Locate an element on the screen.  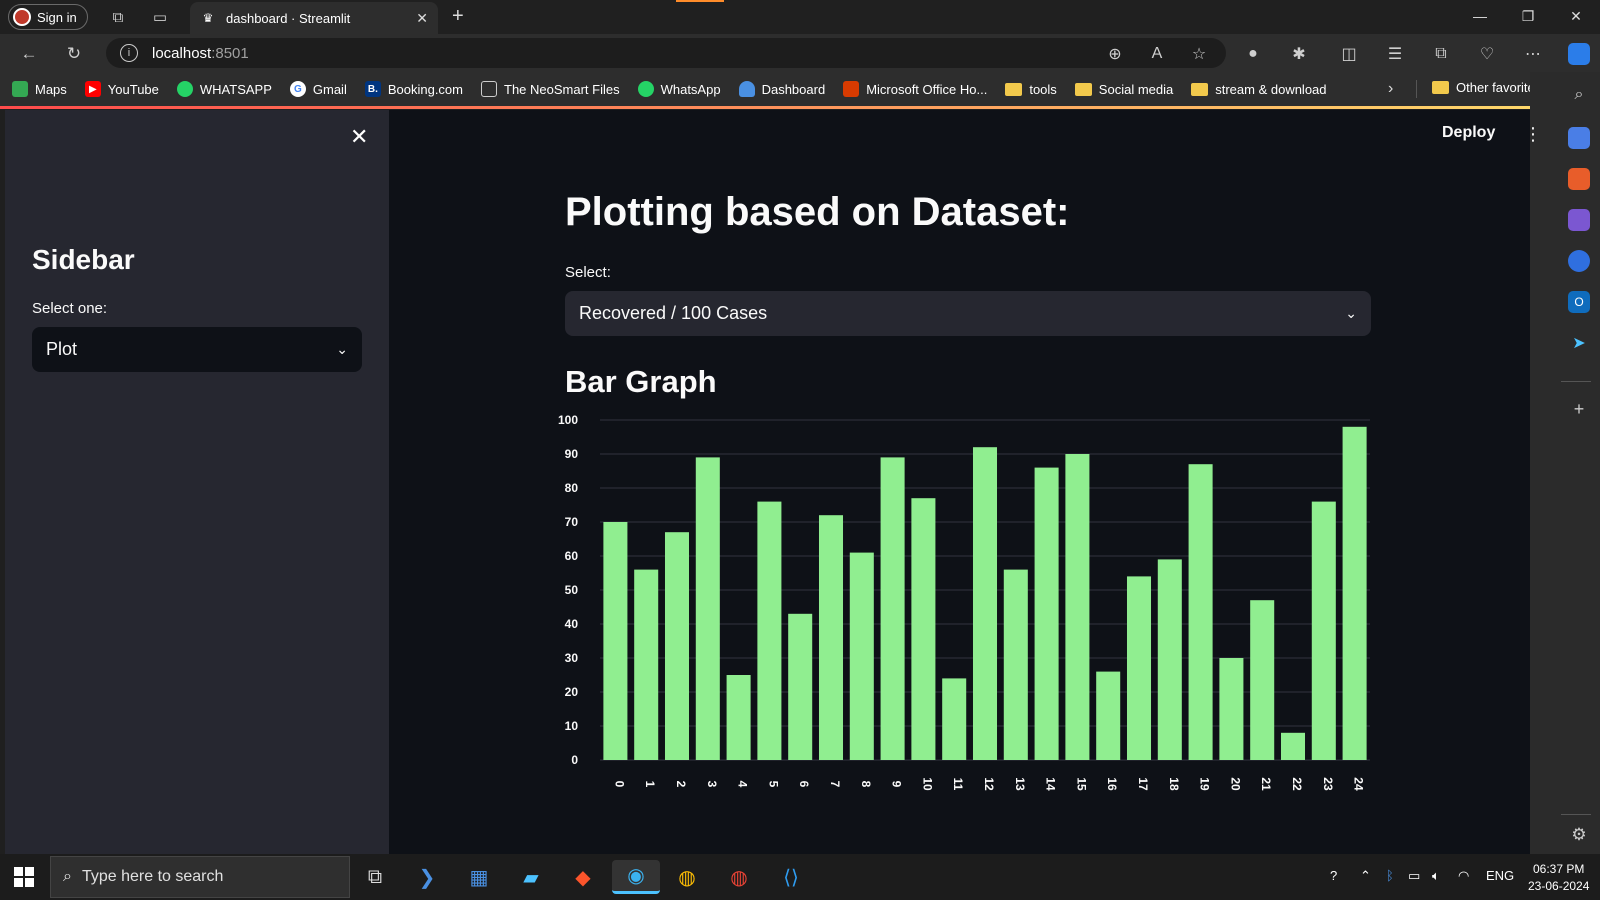
workspaces-icon: ⧉ is located at coordinates (118, 17).